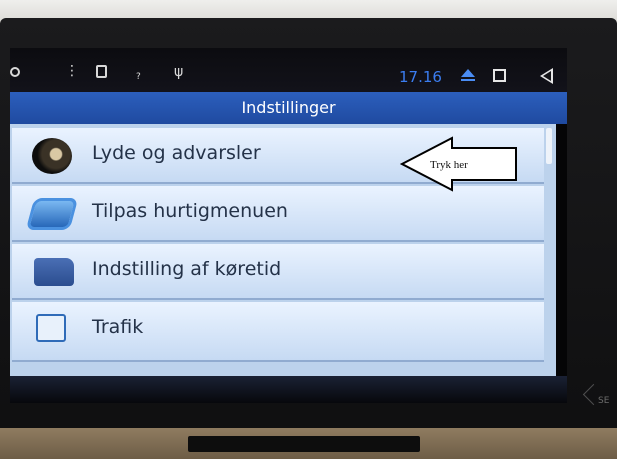 This screenshot has width=617, height=459. I want to click on menu-item-label: Indstilling af køretid, so click(187, 269).